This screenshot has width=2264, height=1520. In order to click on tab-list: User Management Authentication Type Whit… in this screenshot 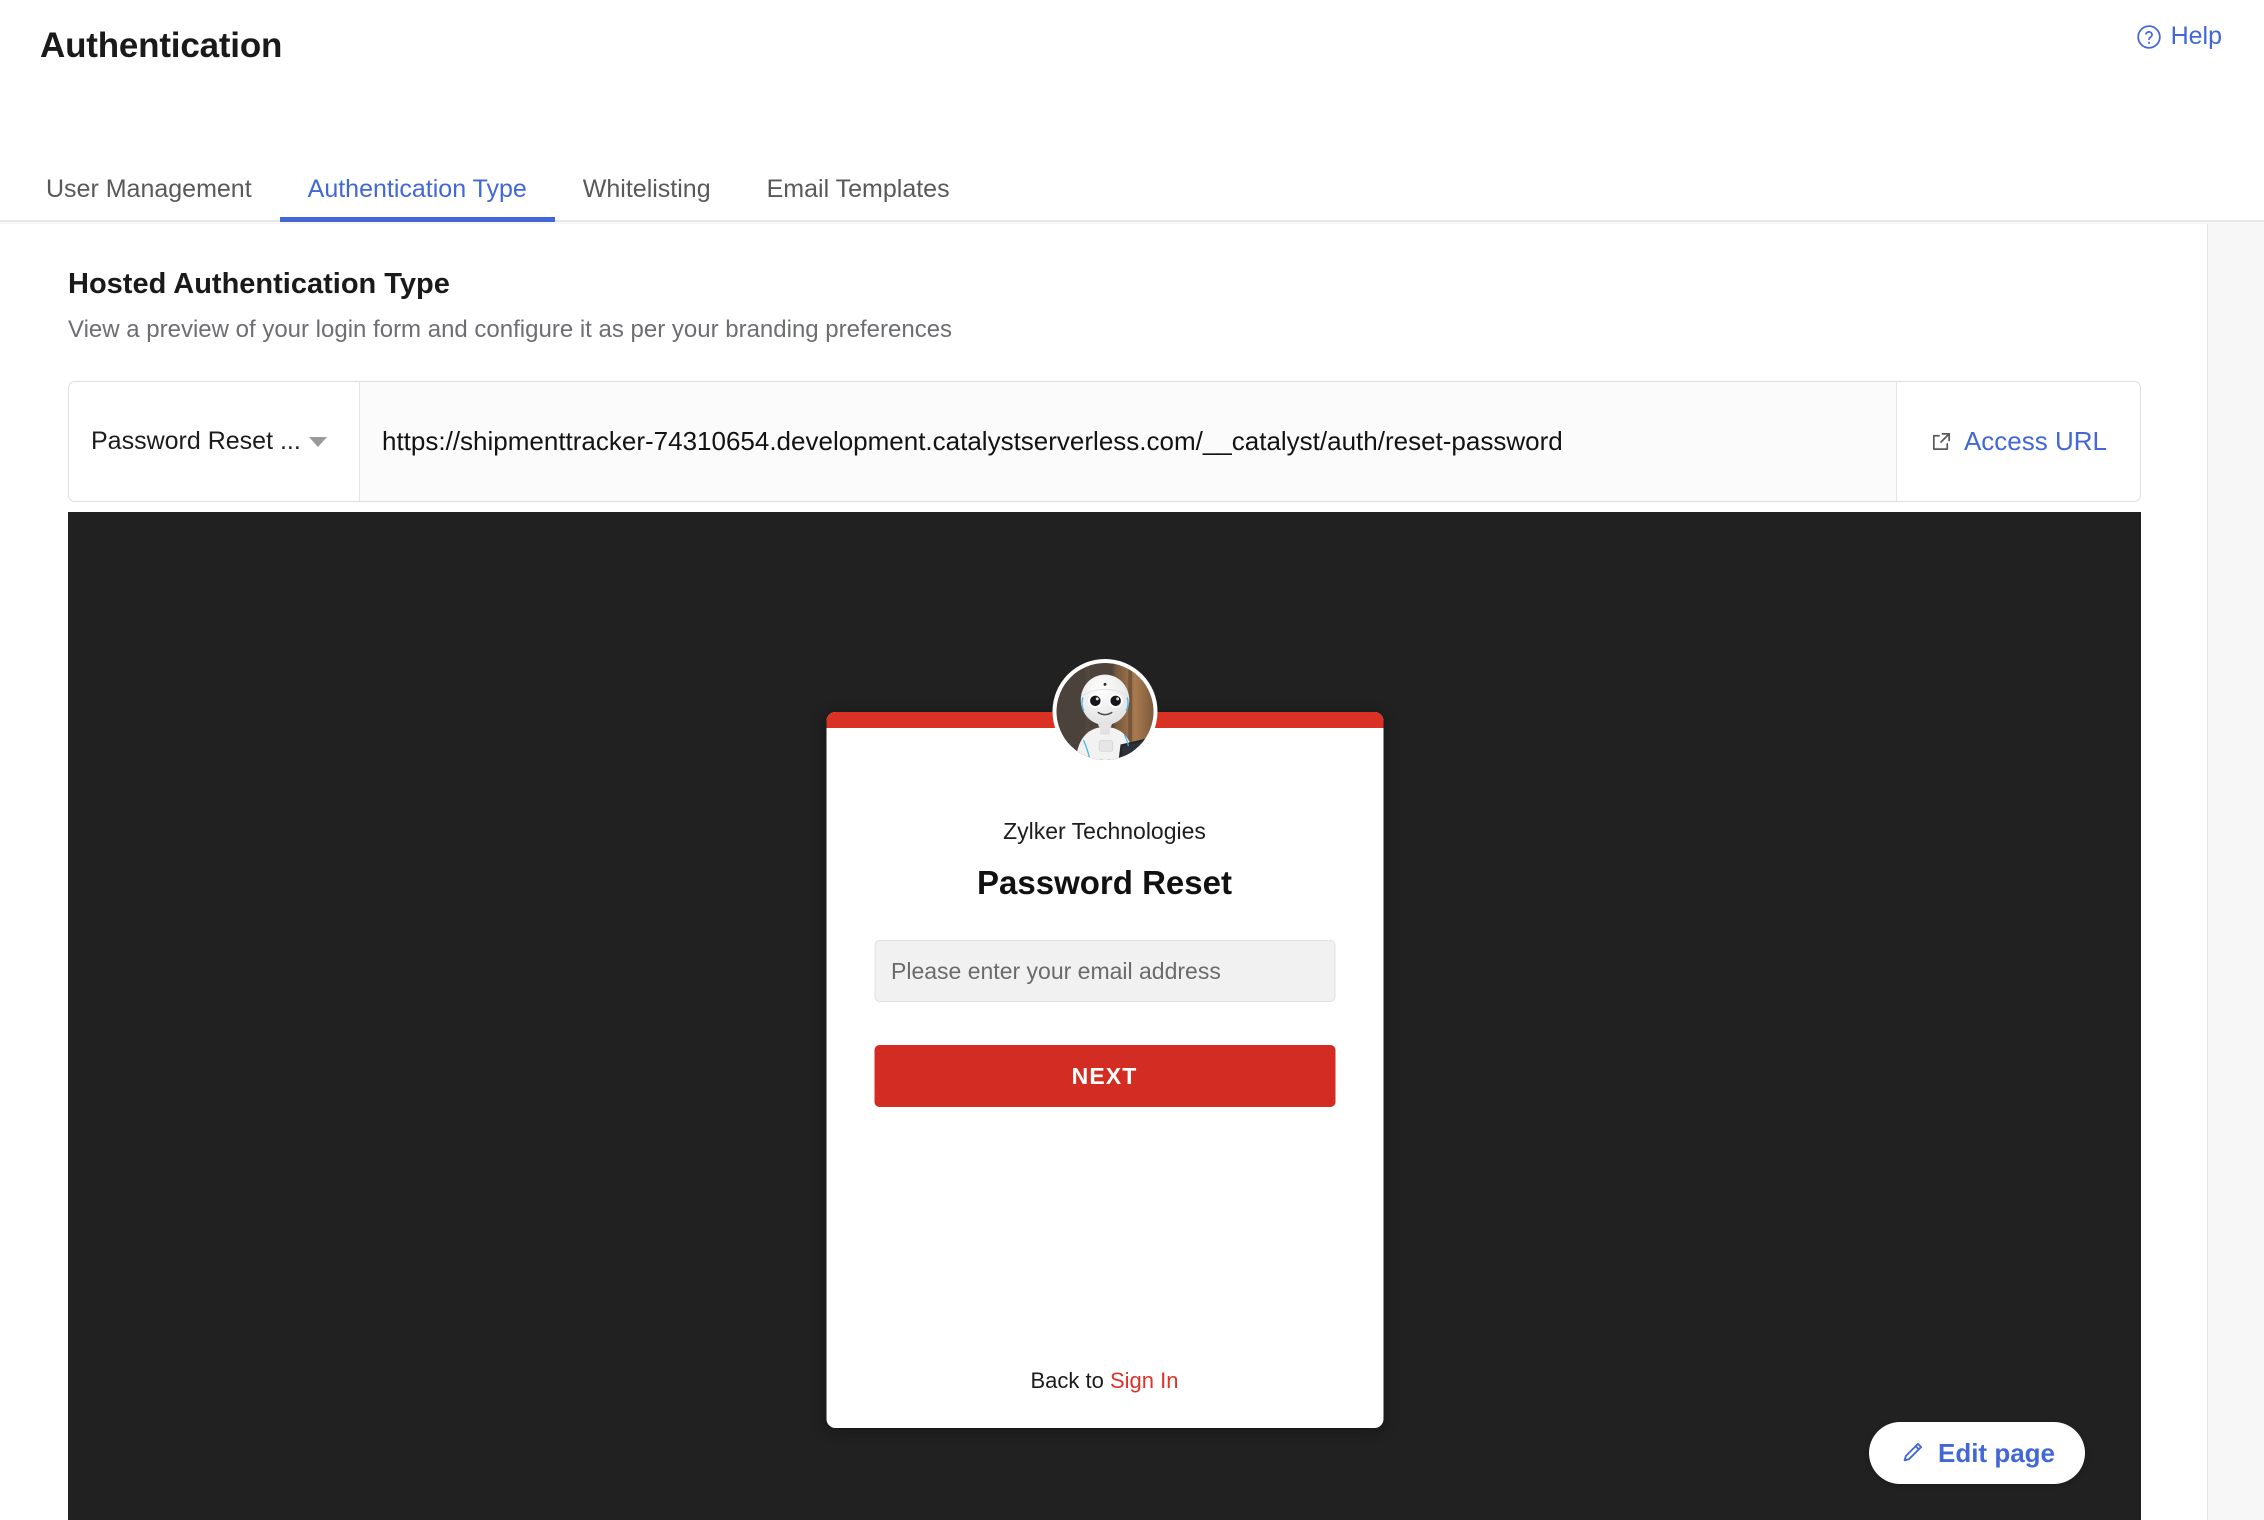, I will do `click(509, 165)`.